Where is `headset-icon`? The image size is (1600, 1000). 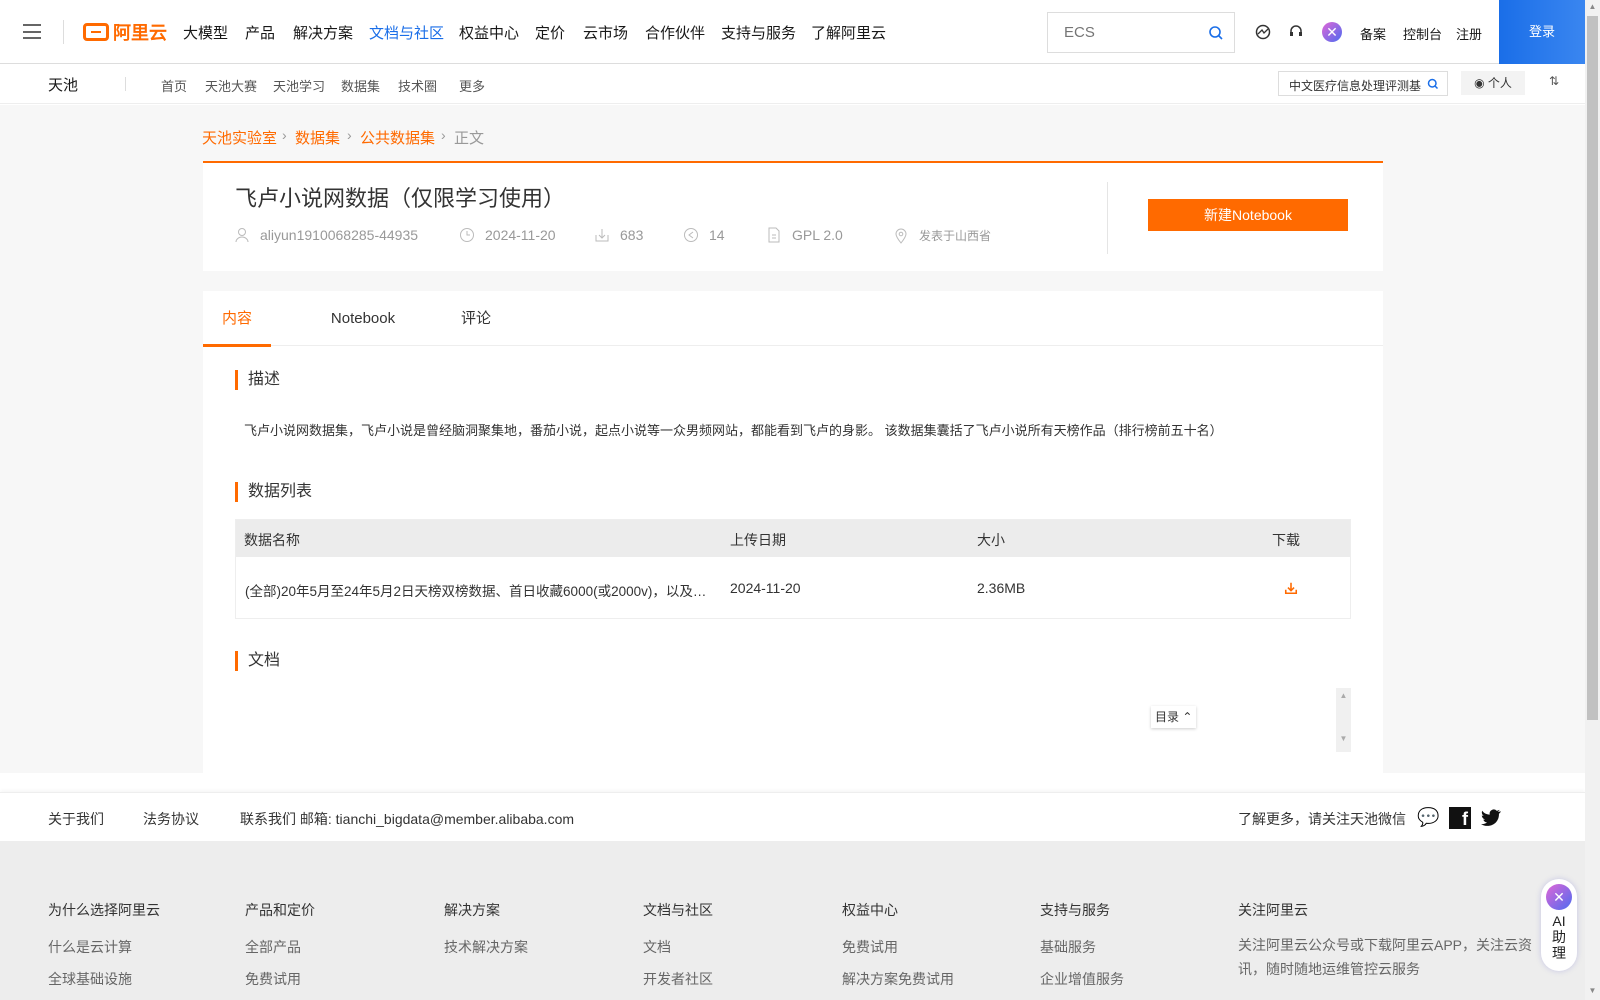
headset-icon is located at coordinates (1296, 32).